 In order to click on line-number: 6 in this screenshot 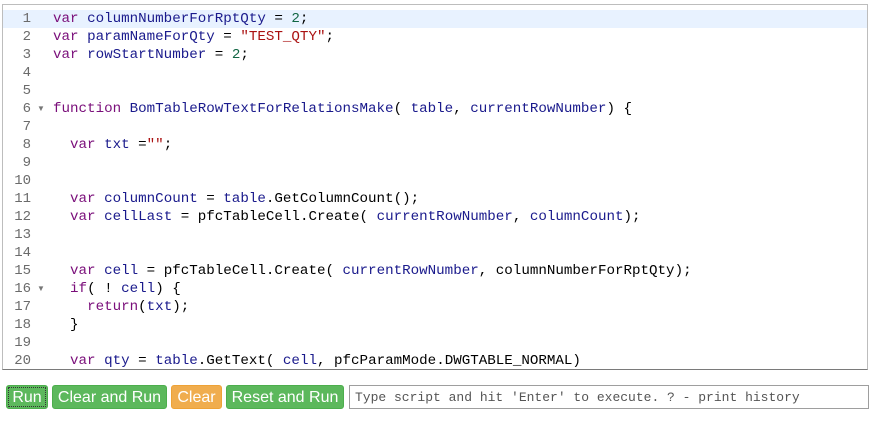, I will do `click(26, 109)`.